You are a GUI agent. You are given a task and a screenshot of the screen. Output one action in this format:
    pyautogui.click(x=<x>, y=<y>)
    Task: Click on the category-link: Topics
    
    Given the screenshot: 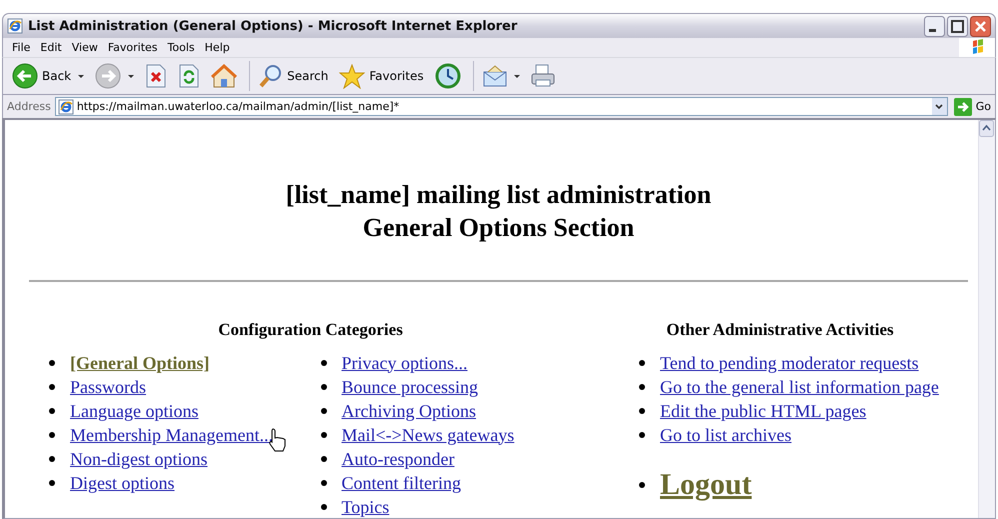 What is the action you would take?
    pyautogui.click(x=366, y=507)
    